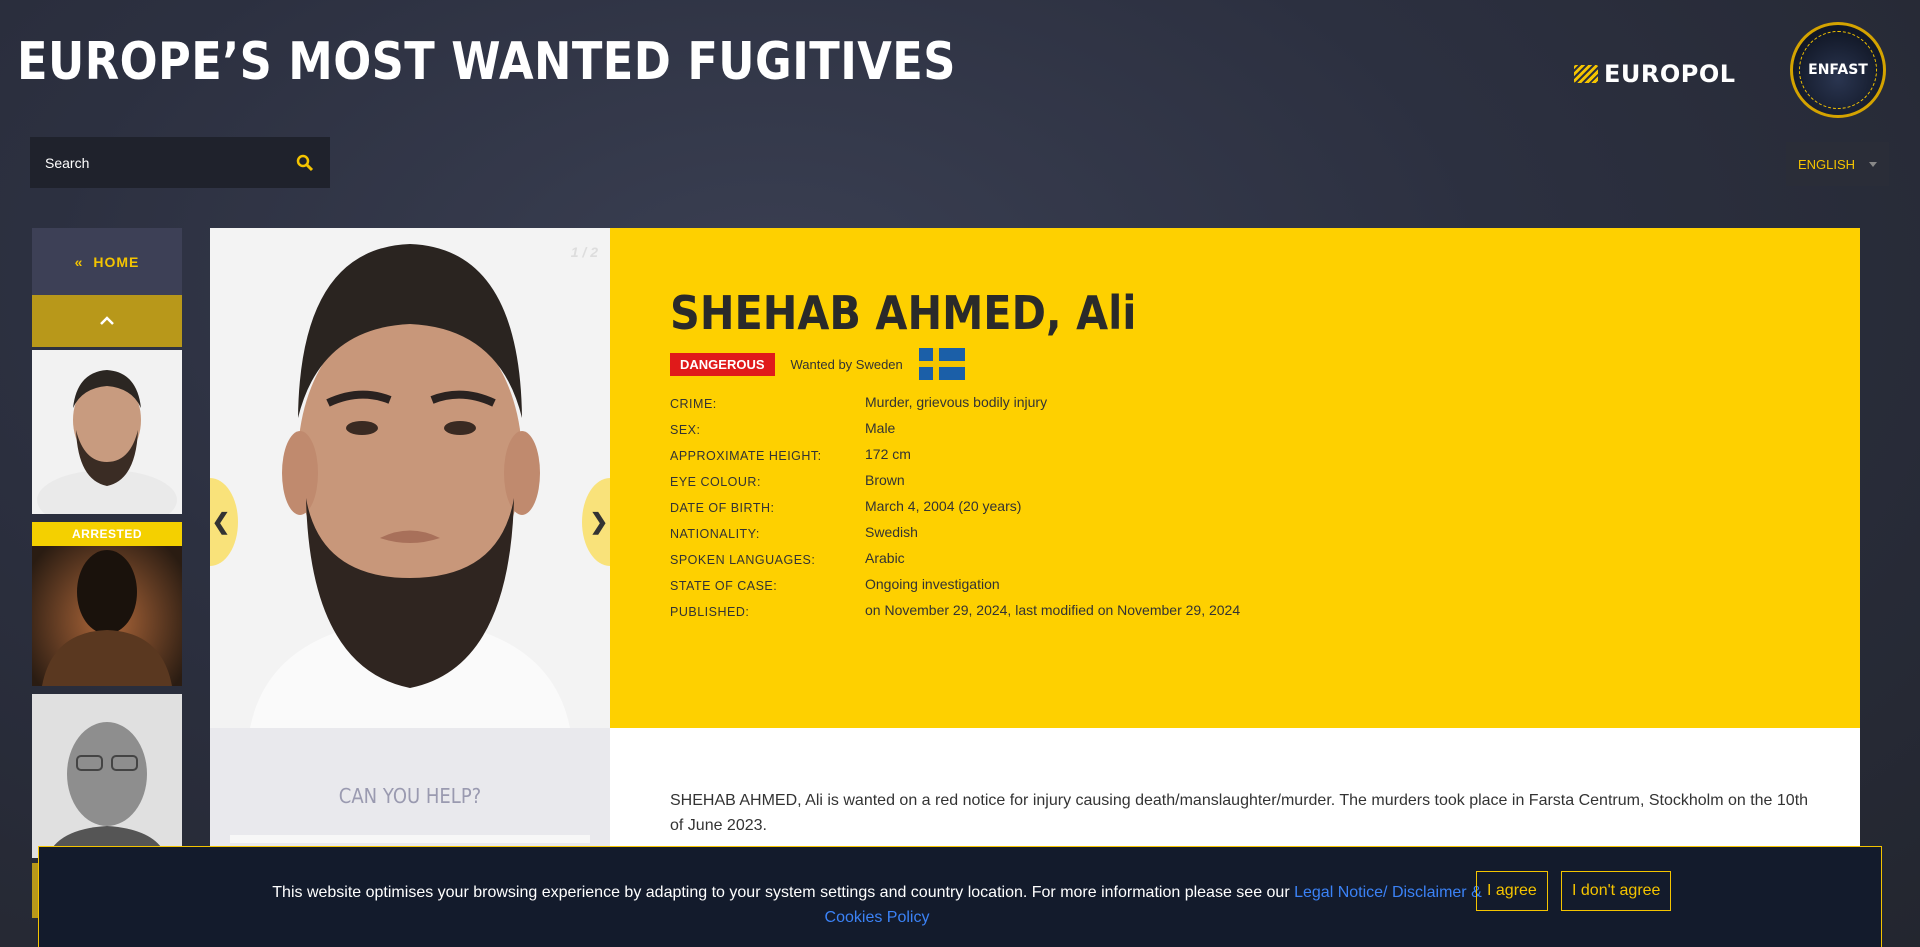  Describe the element at coordinates (107, 534) in the screenshot. I see `arrested-badge: ARRESTED` at that location.